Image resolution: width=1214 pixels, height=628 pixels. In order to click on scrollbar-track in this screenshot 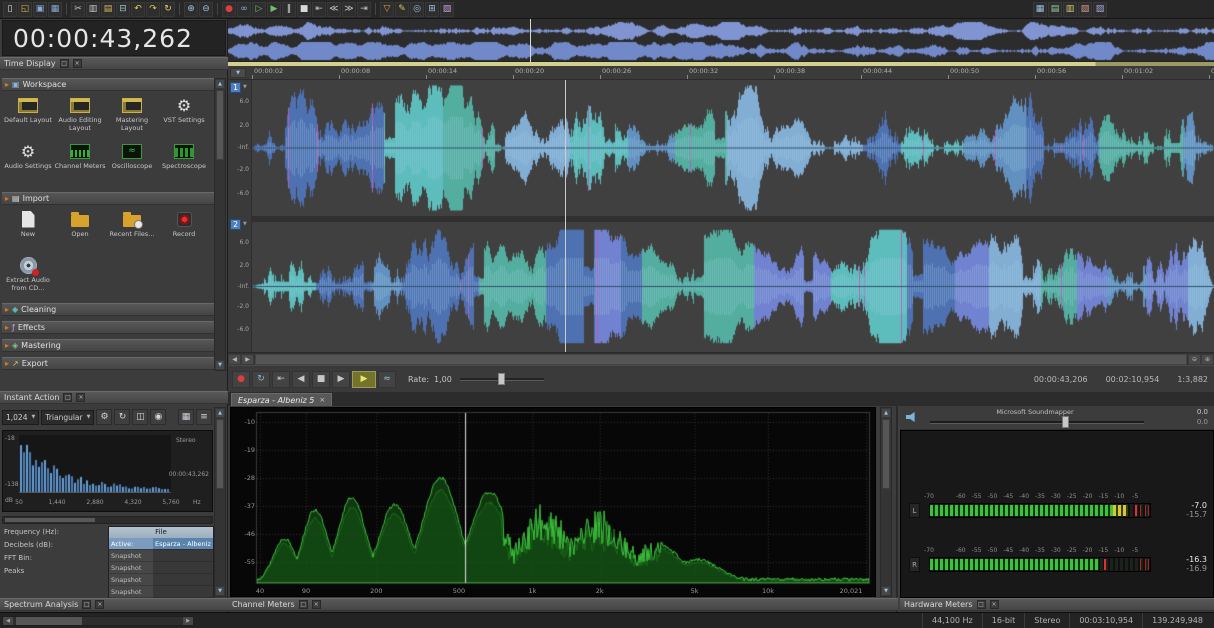, I will do `click(98, 620)`.